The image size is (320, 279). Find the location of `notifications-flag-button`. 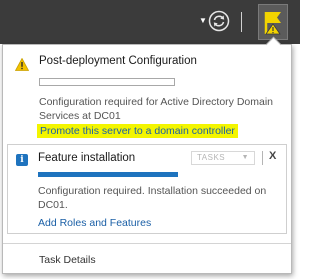

notifications-flag-button is located at coordinates (273, 22).